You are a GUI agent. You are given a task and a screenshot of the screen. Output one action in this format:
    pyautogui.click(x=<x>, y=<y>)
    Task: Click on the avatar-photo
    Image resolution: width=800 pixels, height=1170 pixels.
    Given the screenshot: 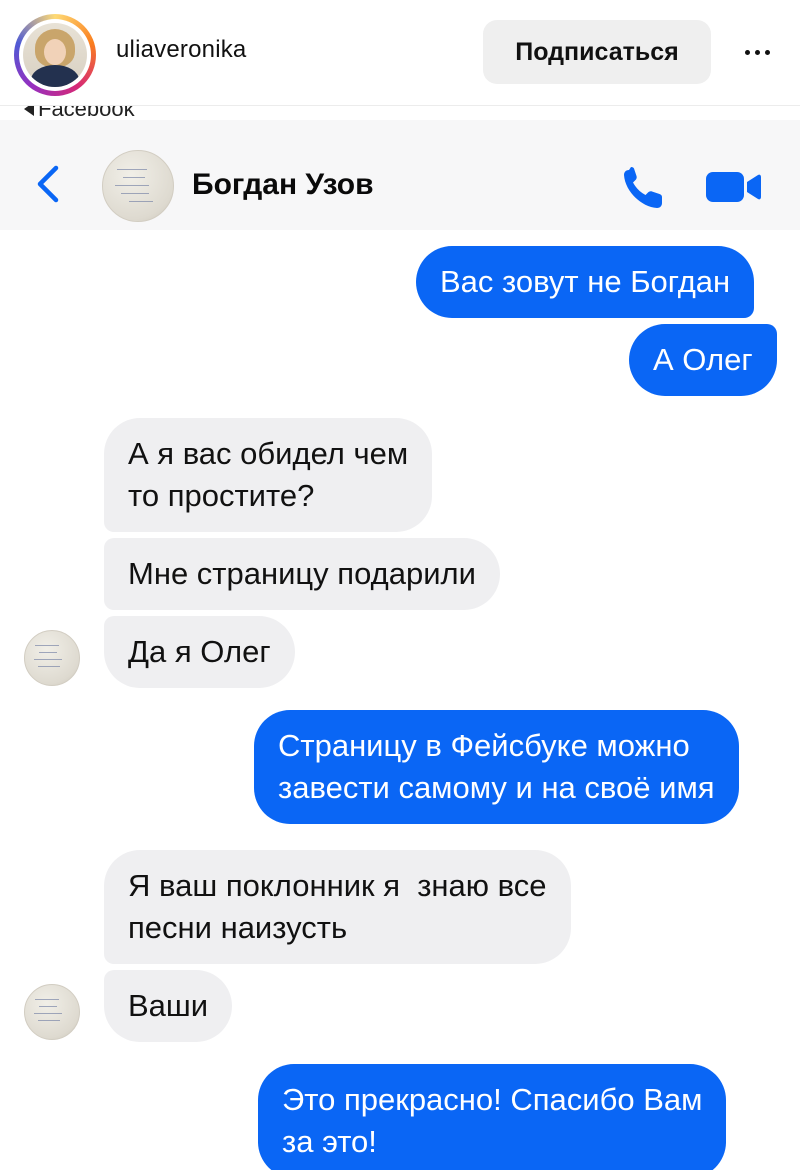 What is the action you would take?
    pyautogui.click(x=55, y=55)
    